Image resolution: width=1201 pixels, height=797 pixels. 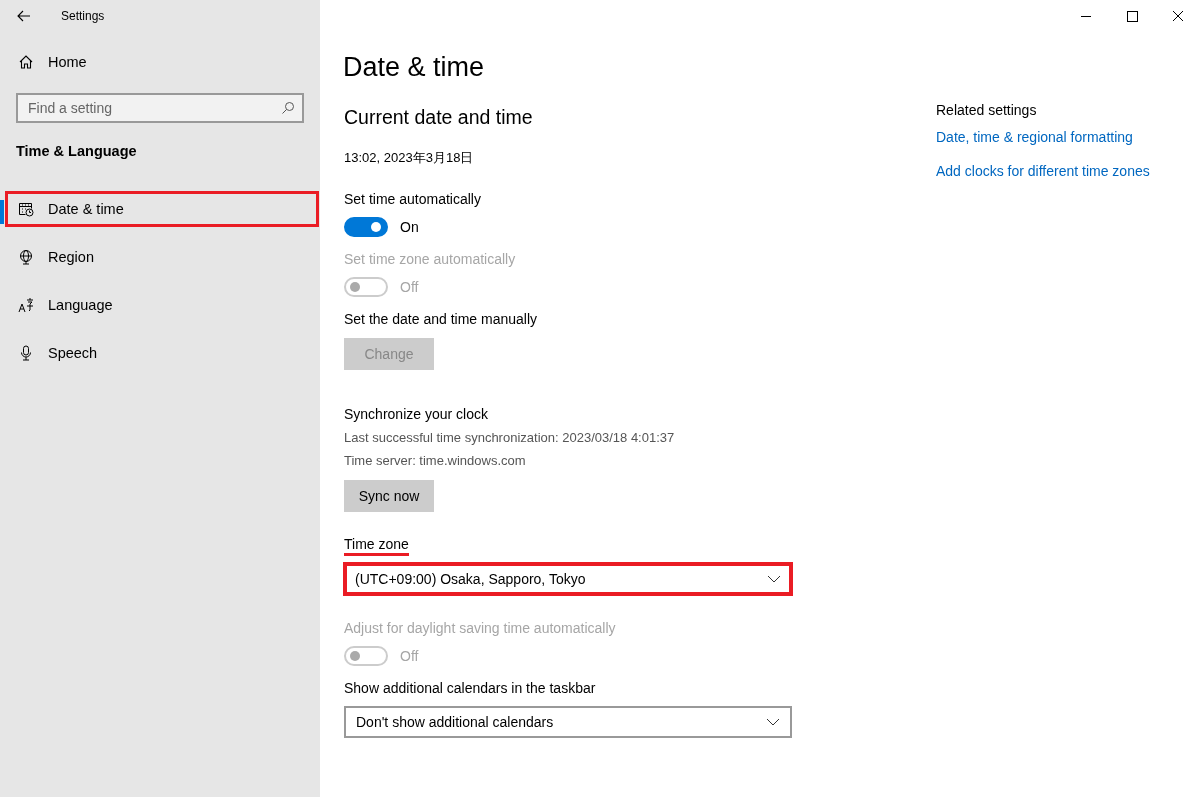 What do you see at coordinates (376, 546) in the screenshot?
I see `setting-label: Time zone` at bounding box center [376, 546].